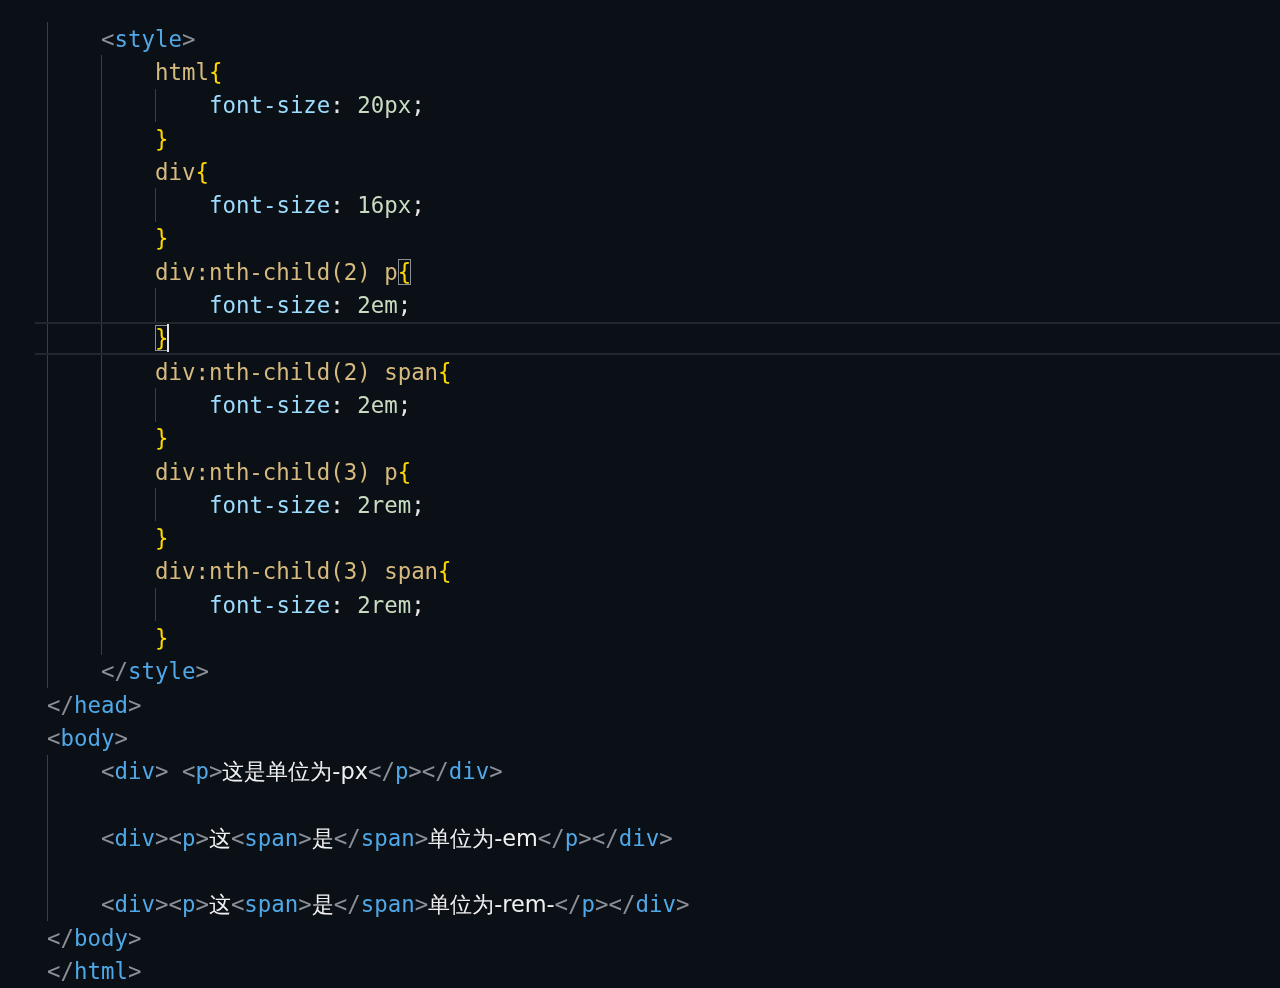 This screenshot has height=988, width=1280. I want to click on code-line: div{, so click(182, 172).